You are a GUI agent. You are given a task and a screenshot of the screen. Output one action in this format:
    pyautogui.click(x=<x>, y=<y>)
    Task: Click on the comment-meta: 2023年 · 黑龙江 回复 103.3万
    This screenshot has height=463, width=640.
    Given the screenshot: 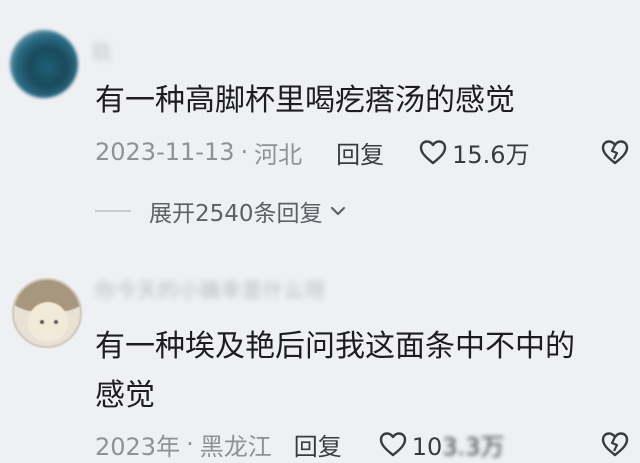 What is the action you would take?
    pyautogui.click(x=362, y=444)
    